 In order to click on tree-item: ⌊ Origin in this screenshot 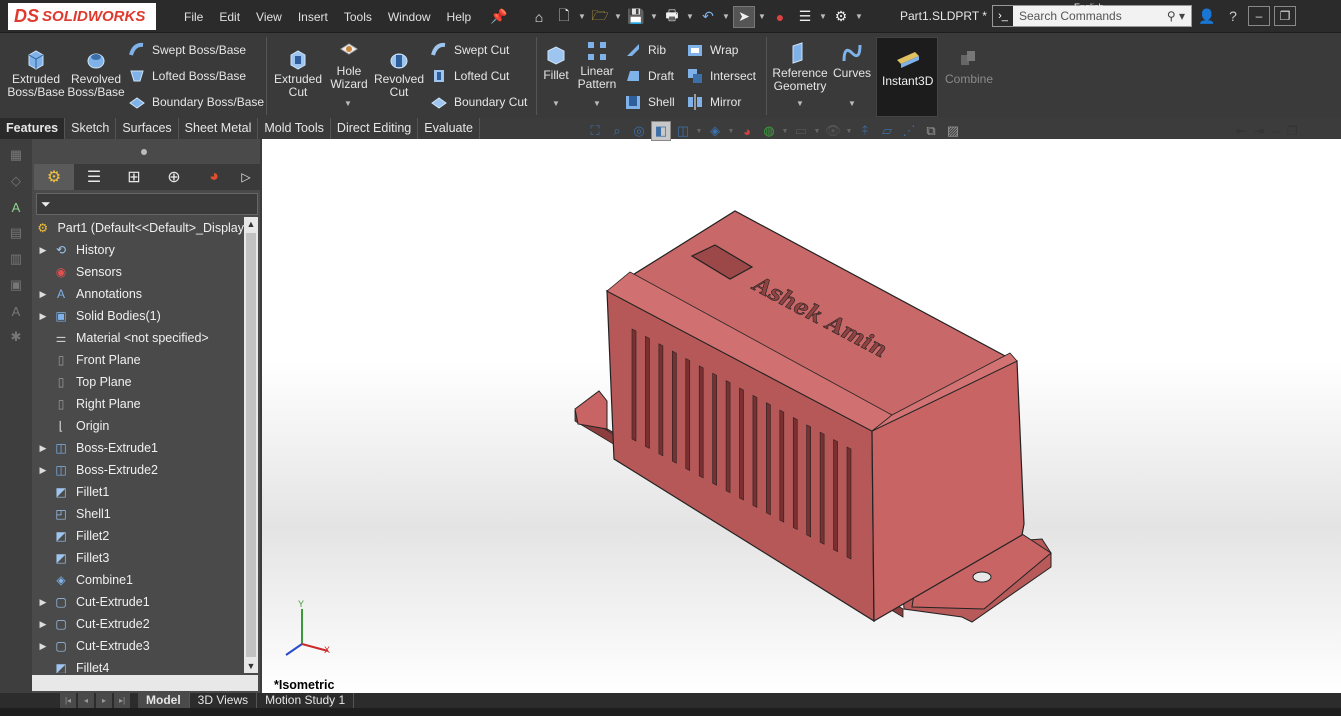, I will do `click(139, 426)`.